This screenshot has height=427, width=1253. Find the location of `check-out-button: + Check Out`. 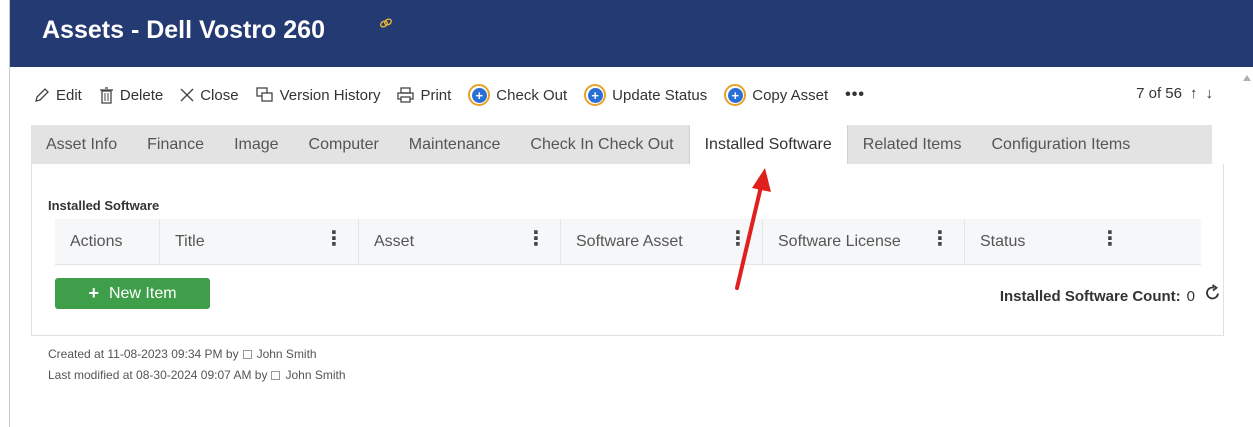

check-out-button: + Check Out is located at coordinates (517, 95).